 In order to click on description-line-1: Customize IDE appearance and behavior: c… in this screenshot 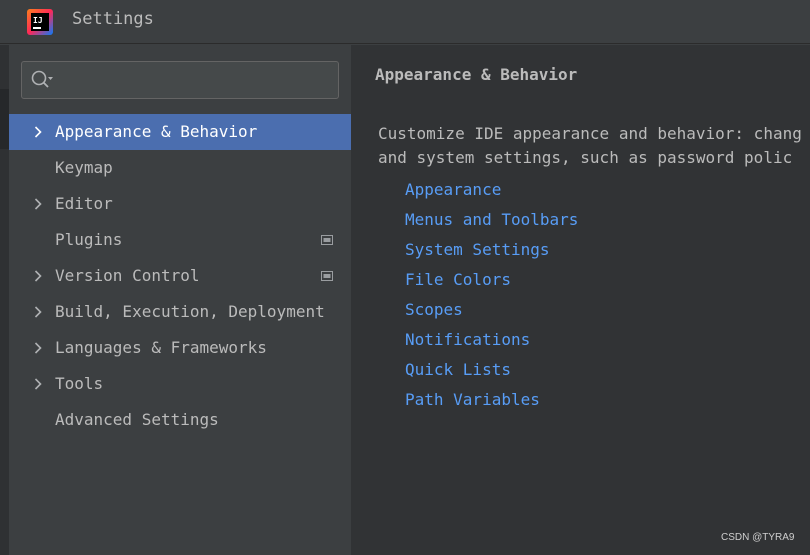, I will do `click(590, 133)`.